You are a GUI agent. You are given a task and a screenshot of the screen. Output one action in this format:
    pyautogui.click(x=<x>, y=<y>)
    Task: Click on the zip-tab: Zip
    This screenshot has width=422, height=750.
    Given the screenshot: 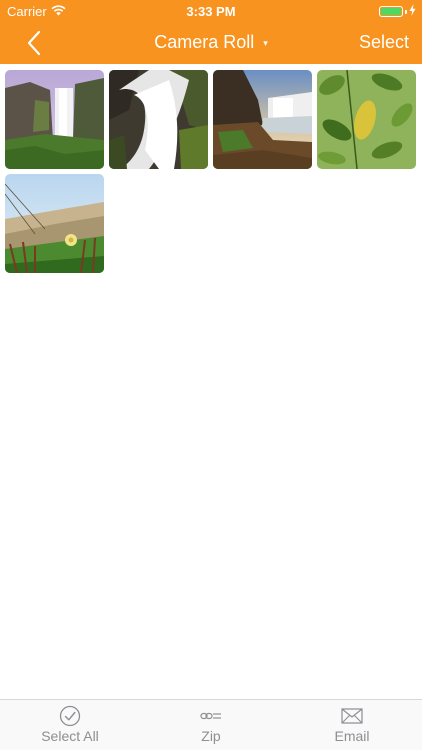 What is the action you would take?
    pyautogui.click(x=211, y=725)
    